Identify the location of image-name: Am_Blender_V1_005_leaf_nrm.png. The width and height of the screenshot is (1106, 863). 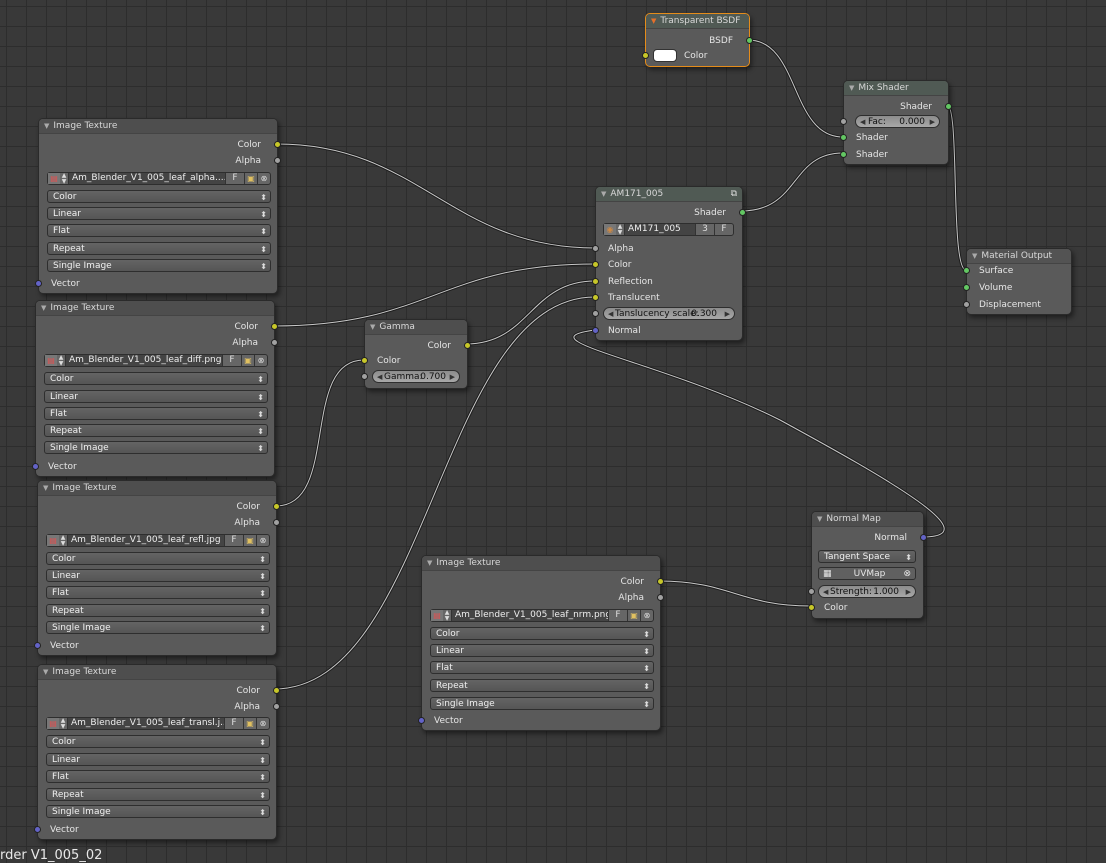
(529, 615).